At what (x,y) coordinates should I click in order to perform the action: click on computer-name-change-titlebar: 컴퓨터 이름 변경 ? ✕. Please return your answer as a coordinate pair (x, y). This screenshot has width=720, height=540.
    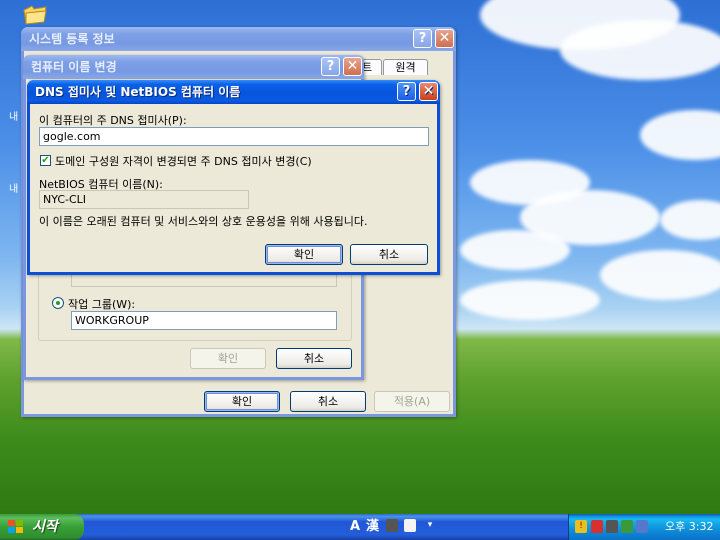
    Looking at the image, I should click on (193, 67).